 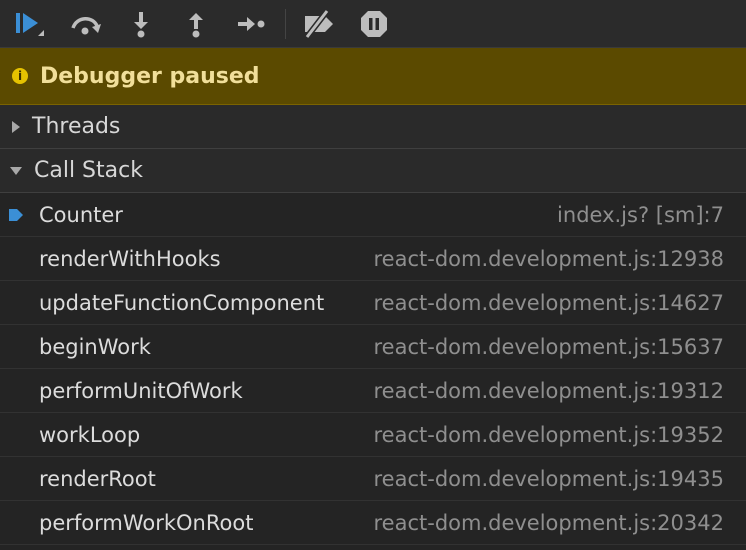 What do you see at coordinates (549, 478) in the screenshot?
I see `frame-location: react-dom.development.js:19435` at bounding box center [549, 478].